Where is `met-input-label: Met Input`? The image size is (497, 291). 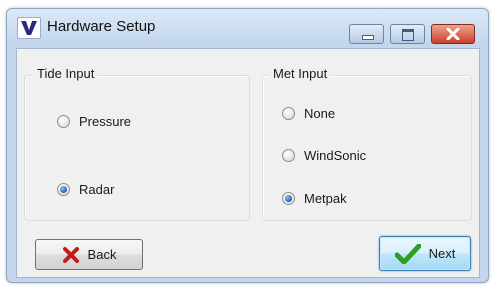 met-input-label: Met Input is located at coordinates (300, 73).